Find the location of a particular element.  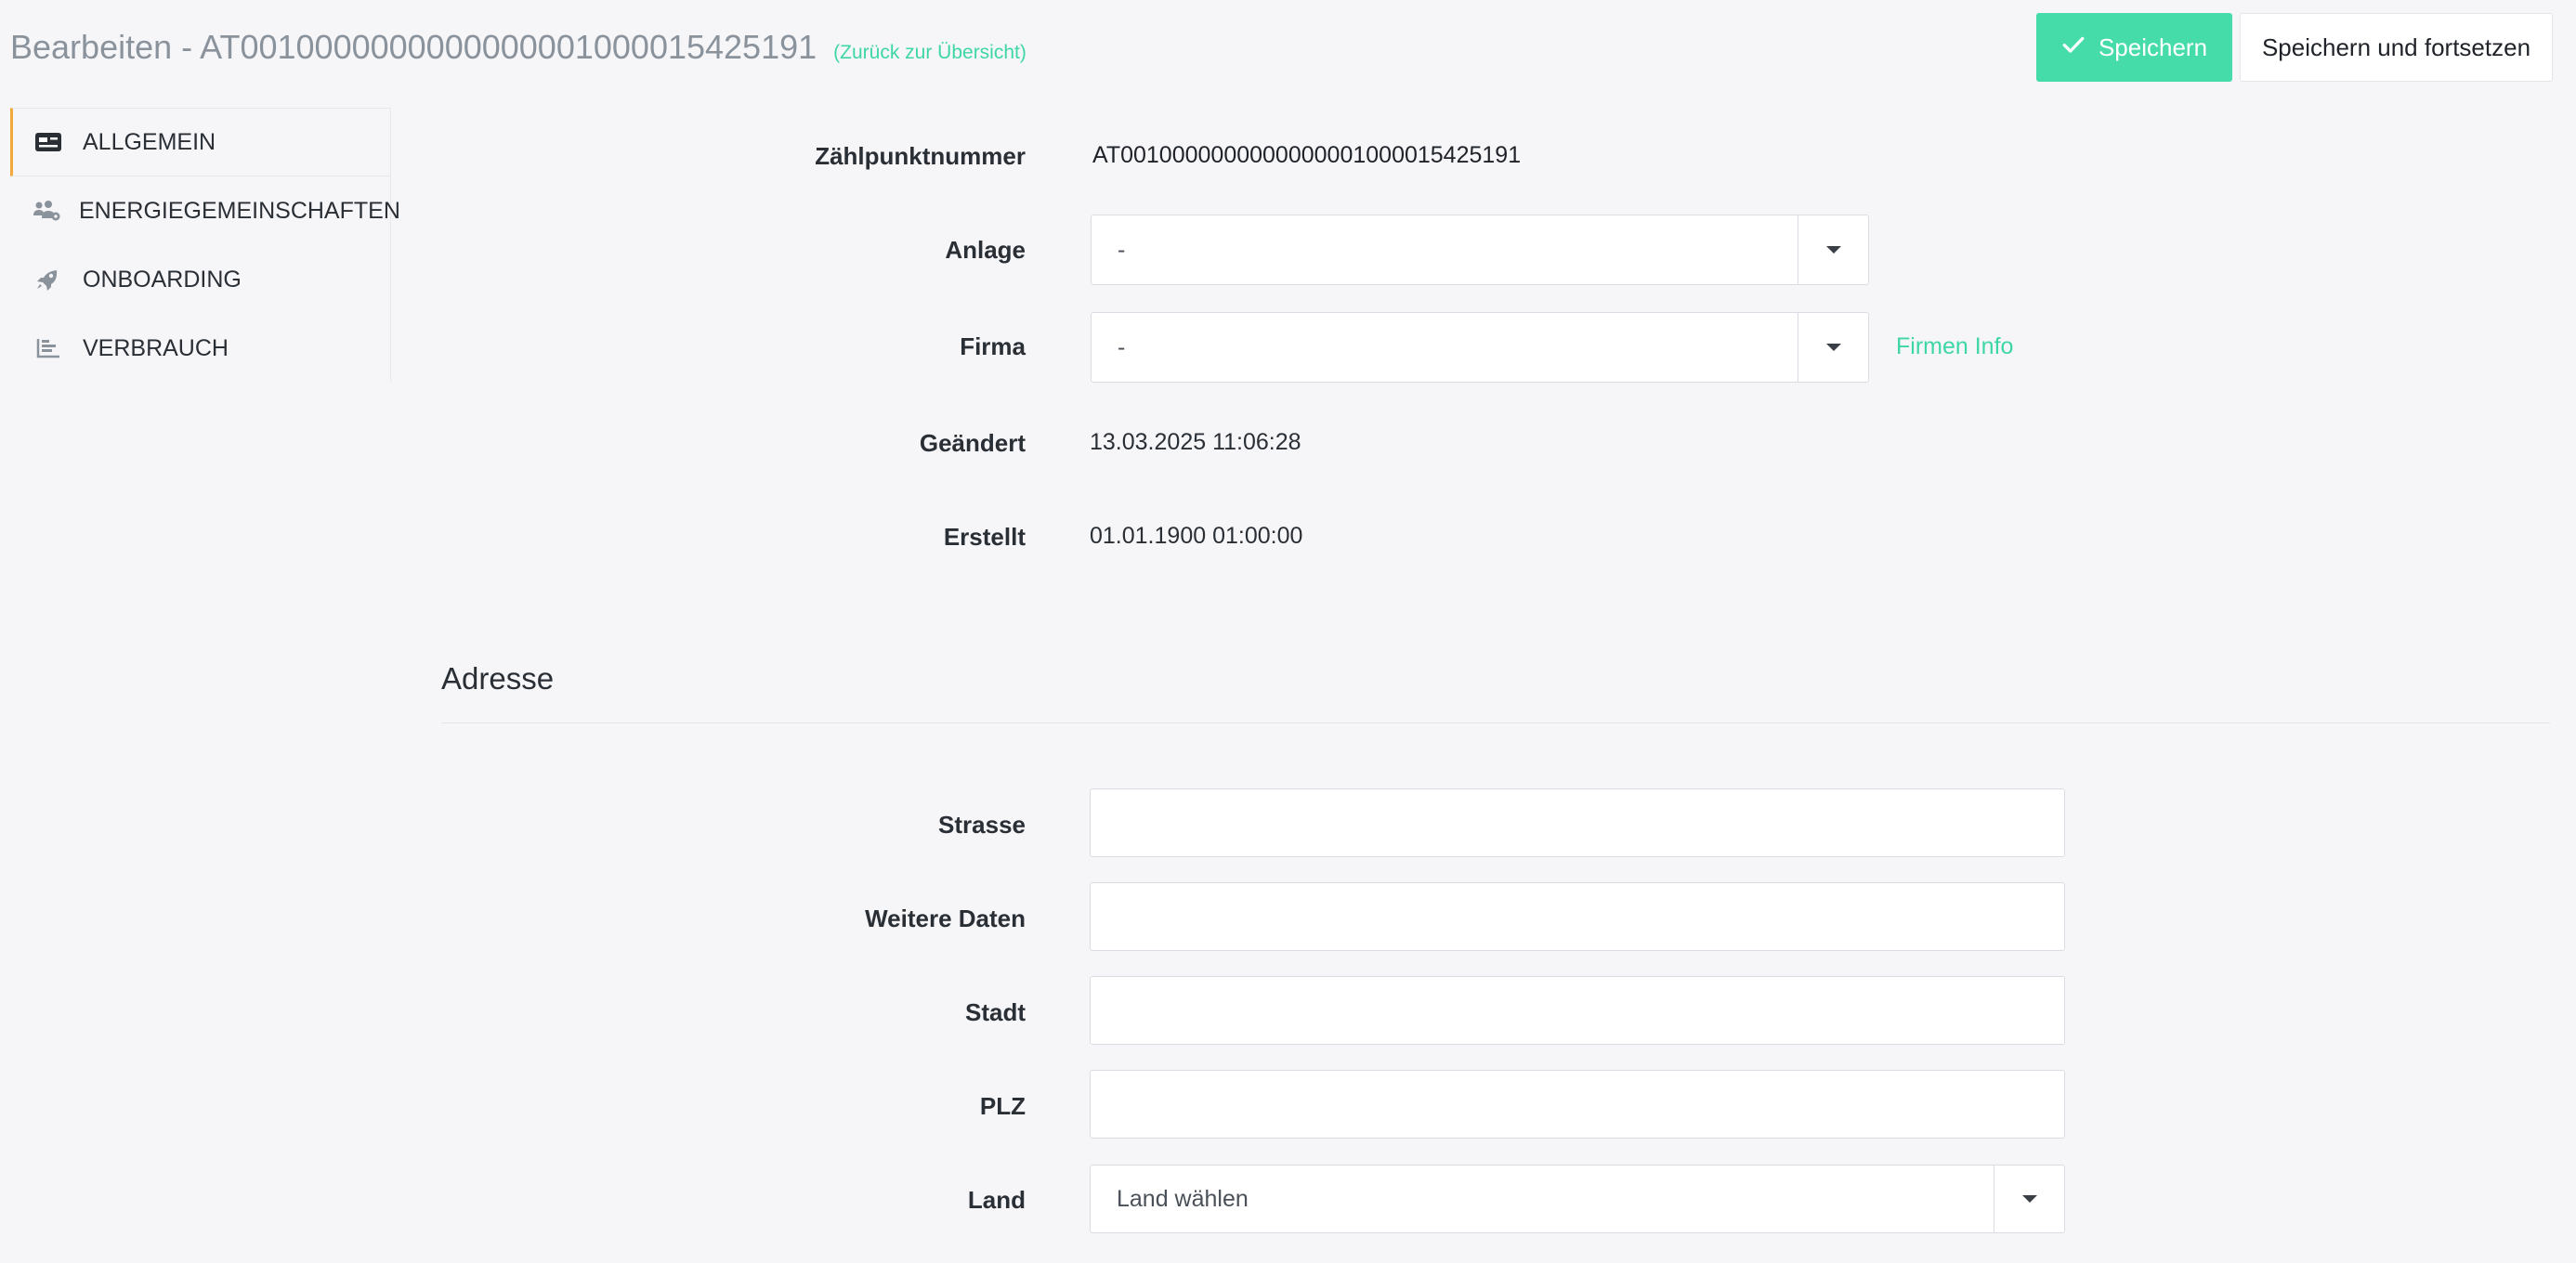

sidebar-item-label: ALLGEMEIN is located at coordinates (149, 141).